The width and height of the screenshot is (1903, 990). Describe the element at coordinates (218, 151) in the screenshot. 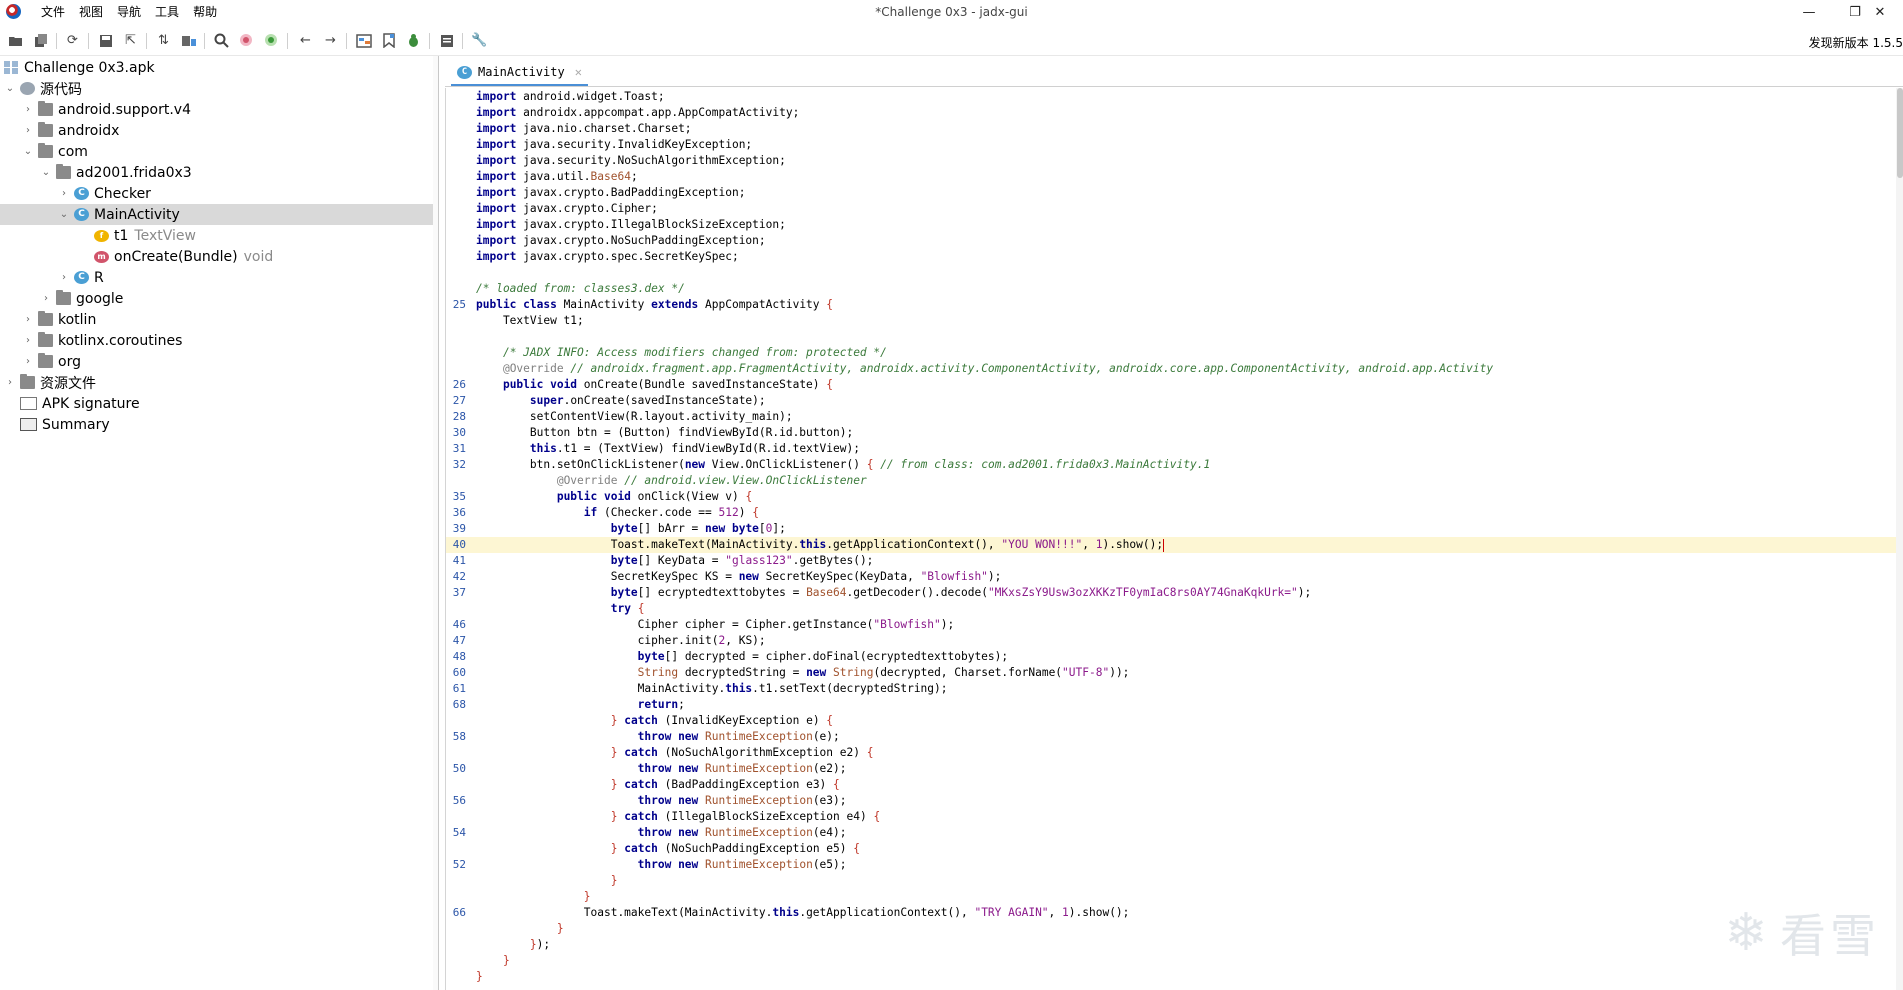

I see `tree-item-com: ⌄ com` at that location.